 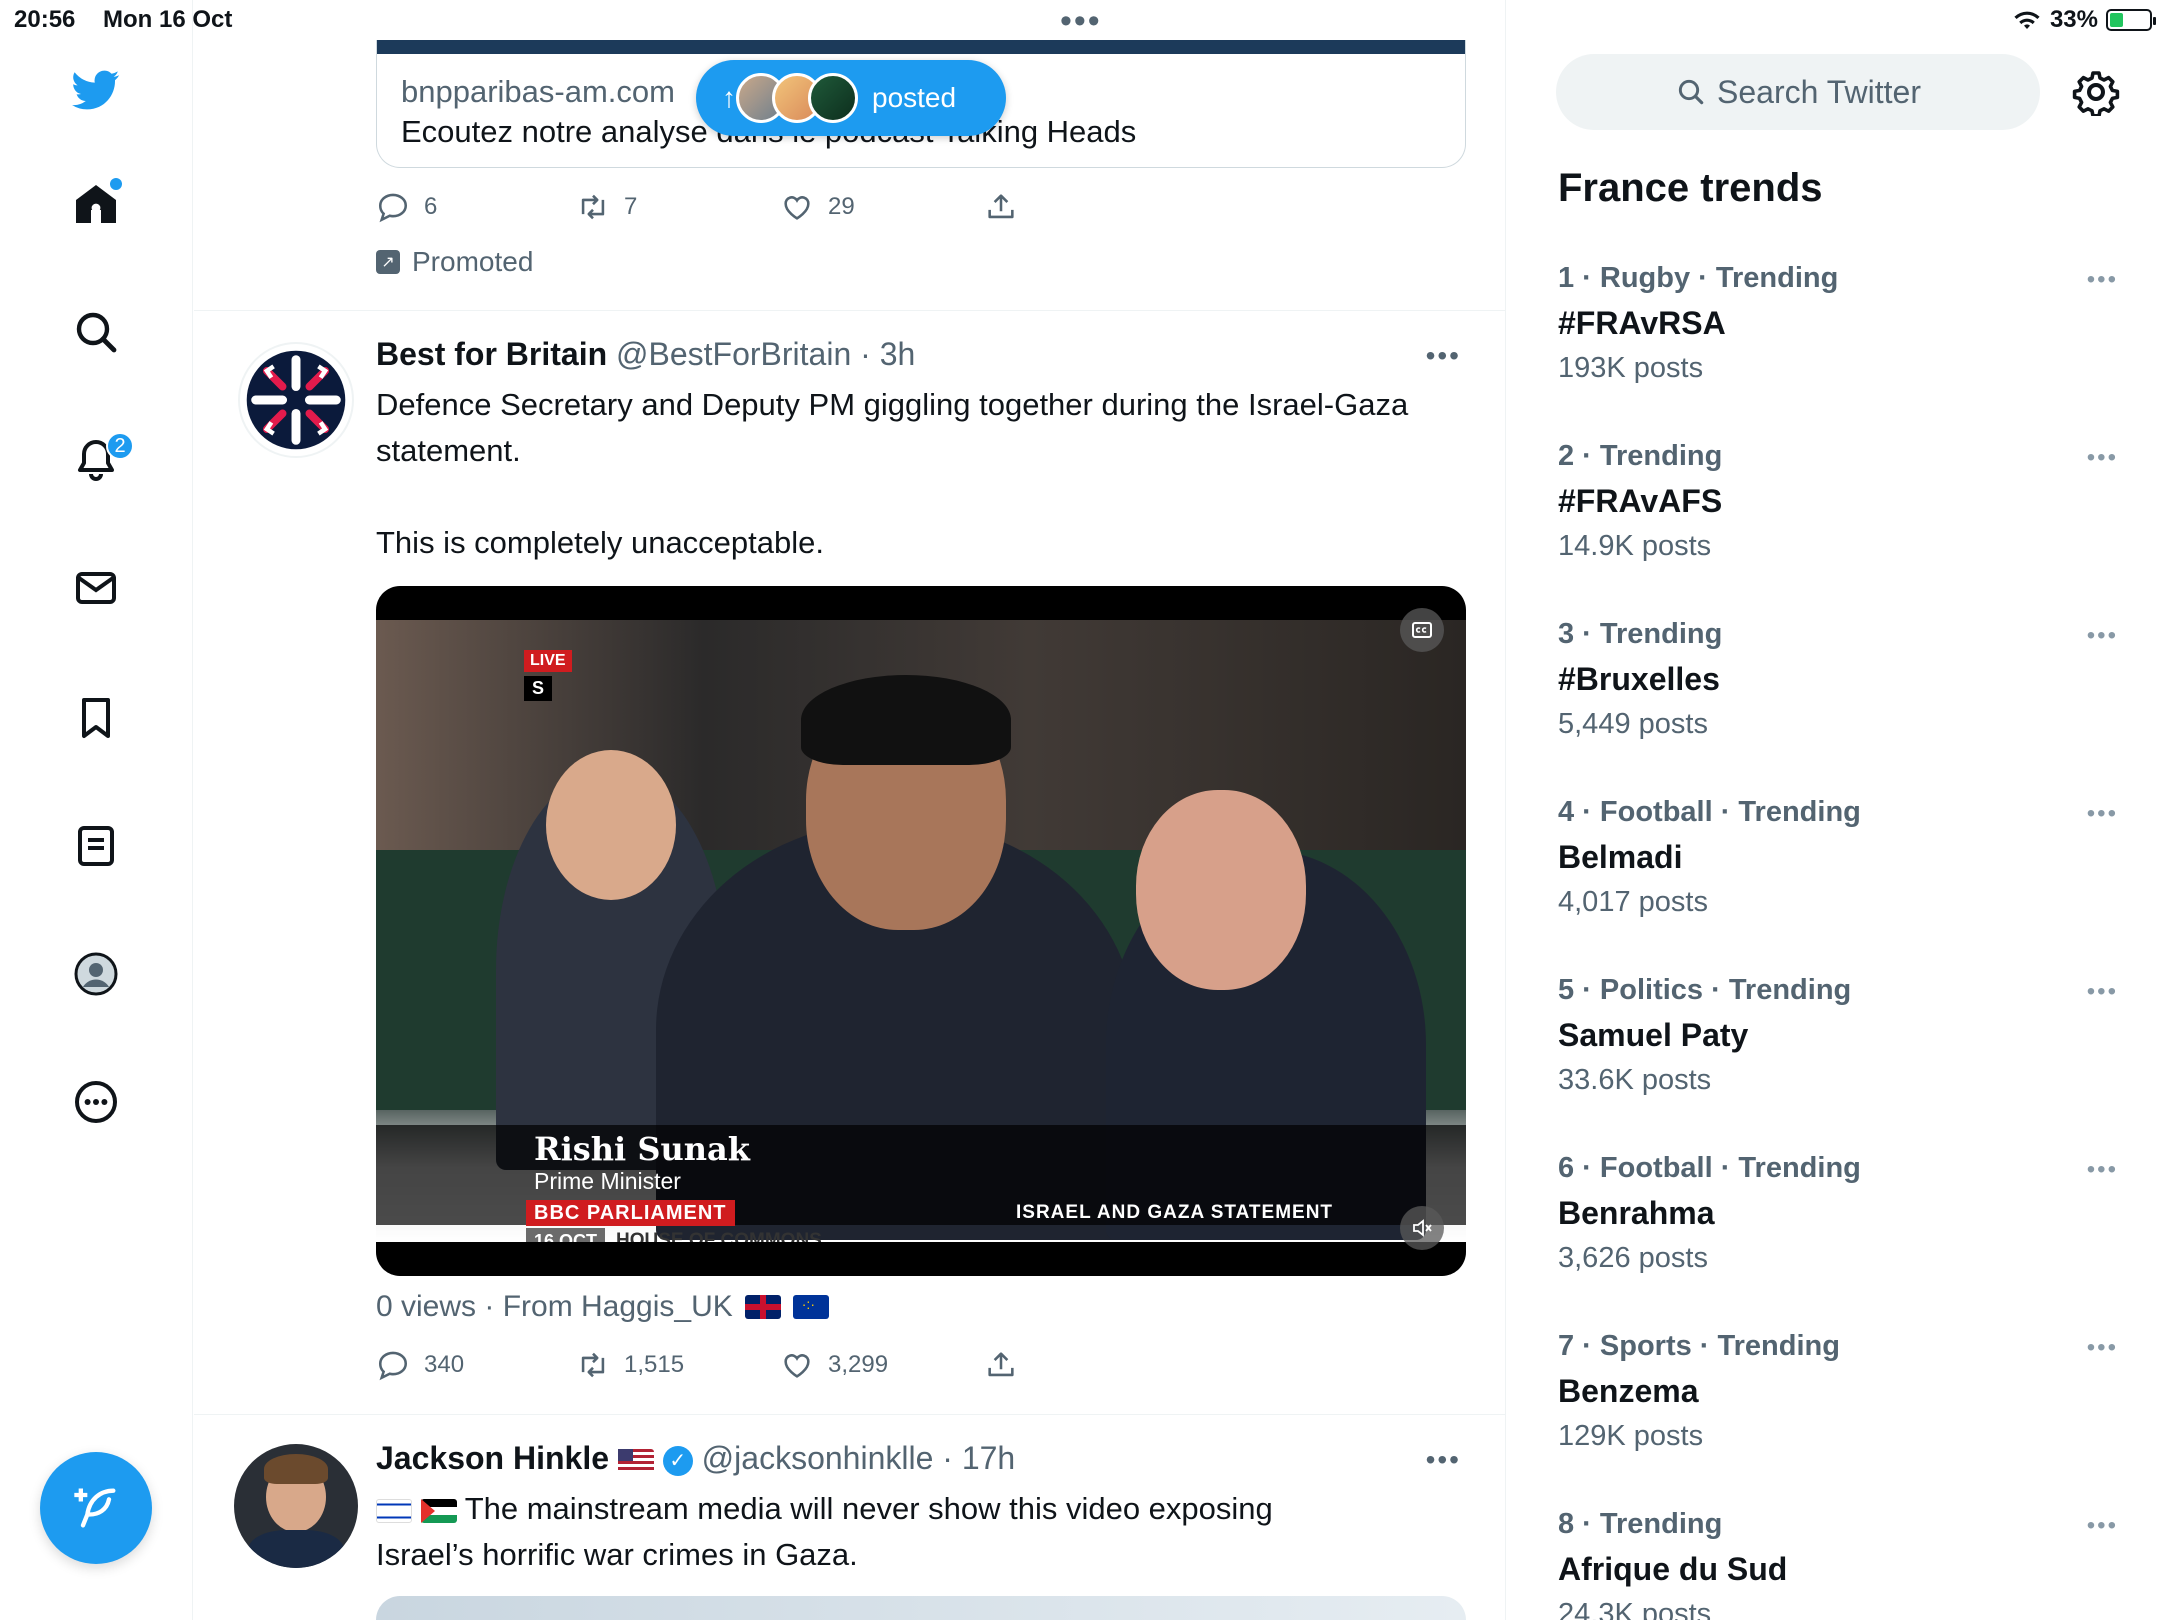 What do you see at coordinates (678, 207) in the screenshot?
I see `retweet-button: 7` at bounding box center [678, 207].